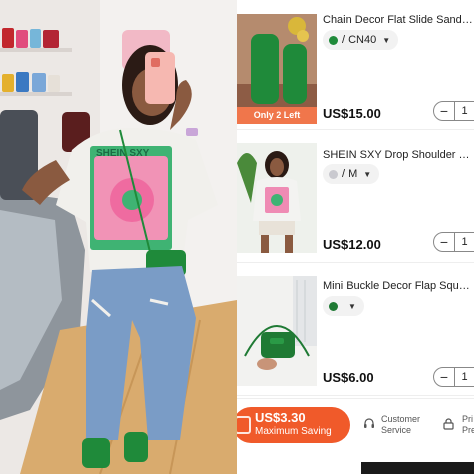 The width and height of the screenshot is (474, 474). I want to click on privacy-label-line1: Pri, so click(467, 419).